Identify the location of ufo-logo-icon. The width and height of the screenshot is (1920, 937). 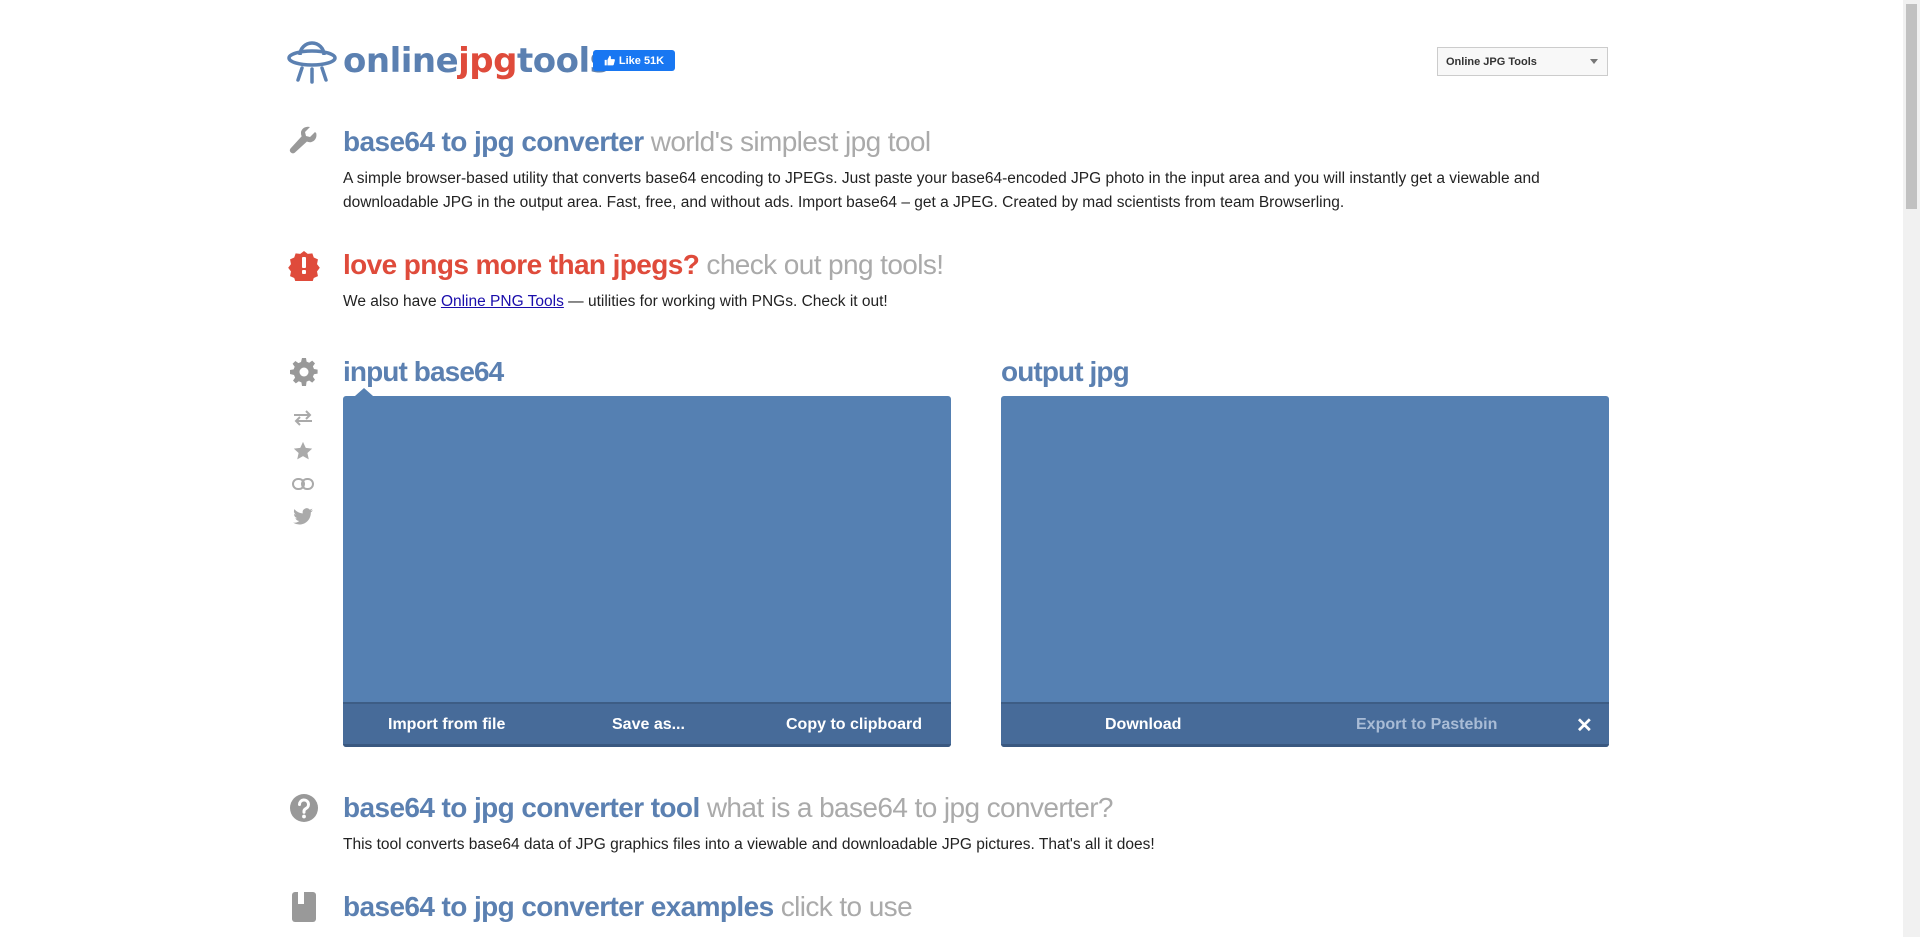
(312, 62).